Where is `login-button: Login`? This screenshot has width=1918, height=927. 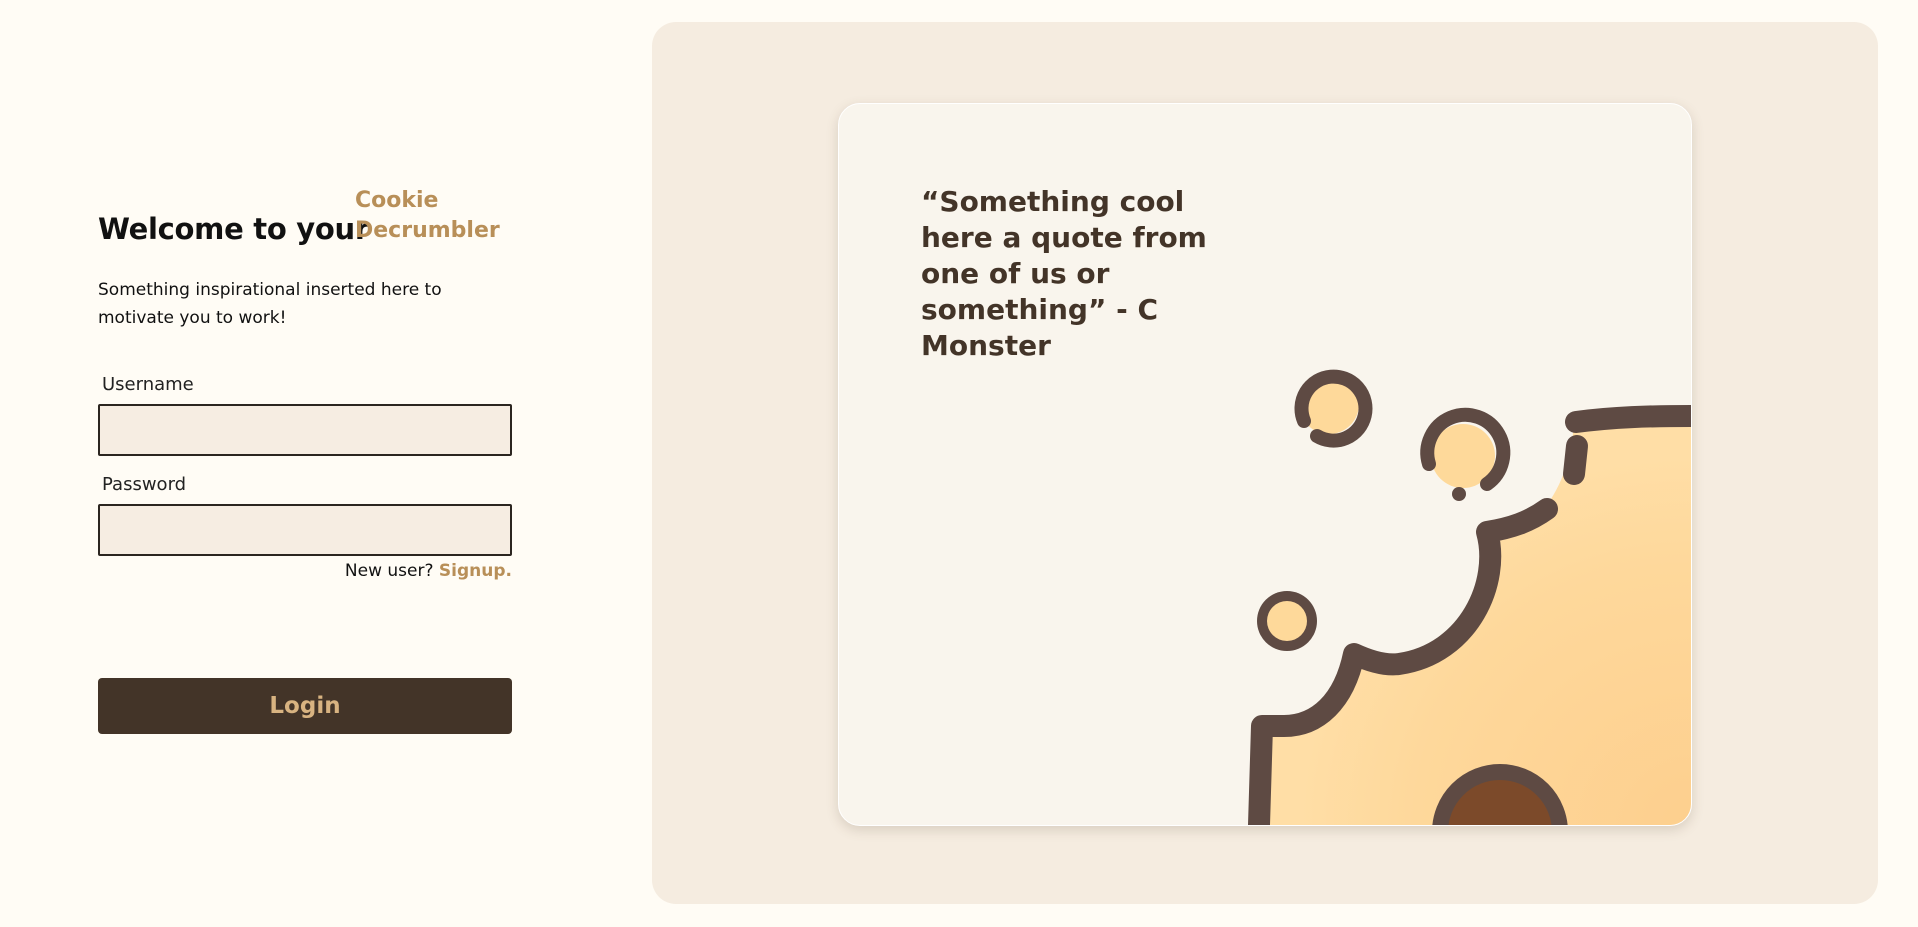
login-button: Login is located at coordinates (305, 706).